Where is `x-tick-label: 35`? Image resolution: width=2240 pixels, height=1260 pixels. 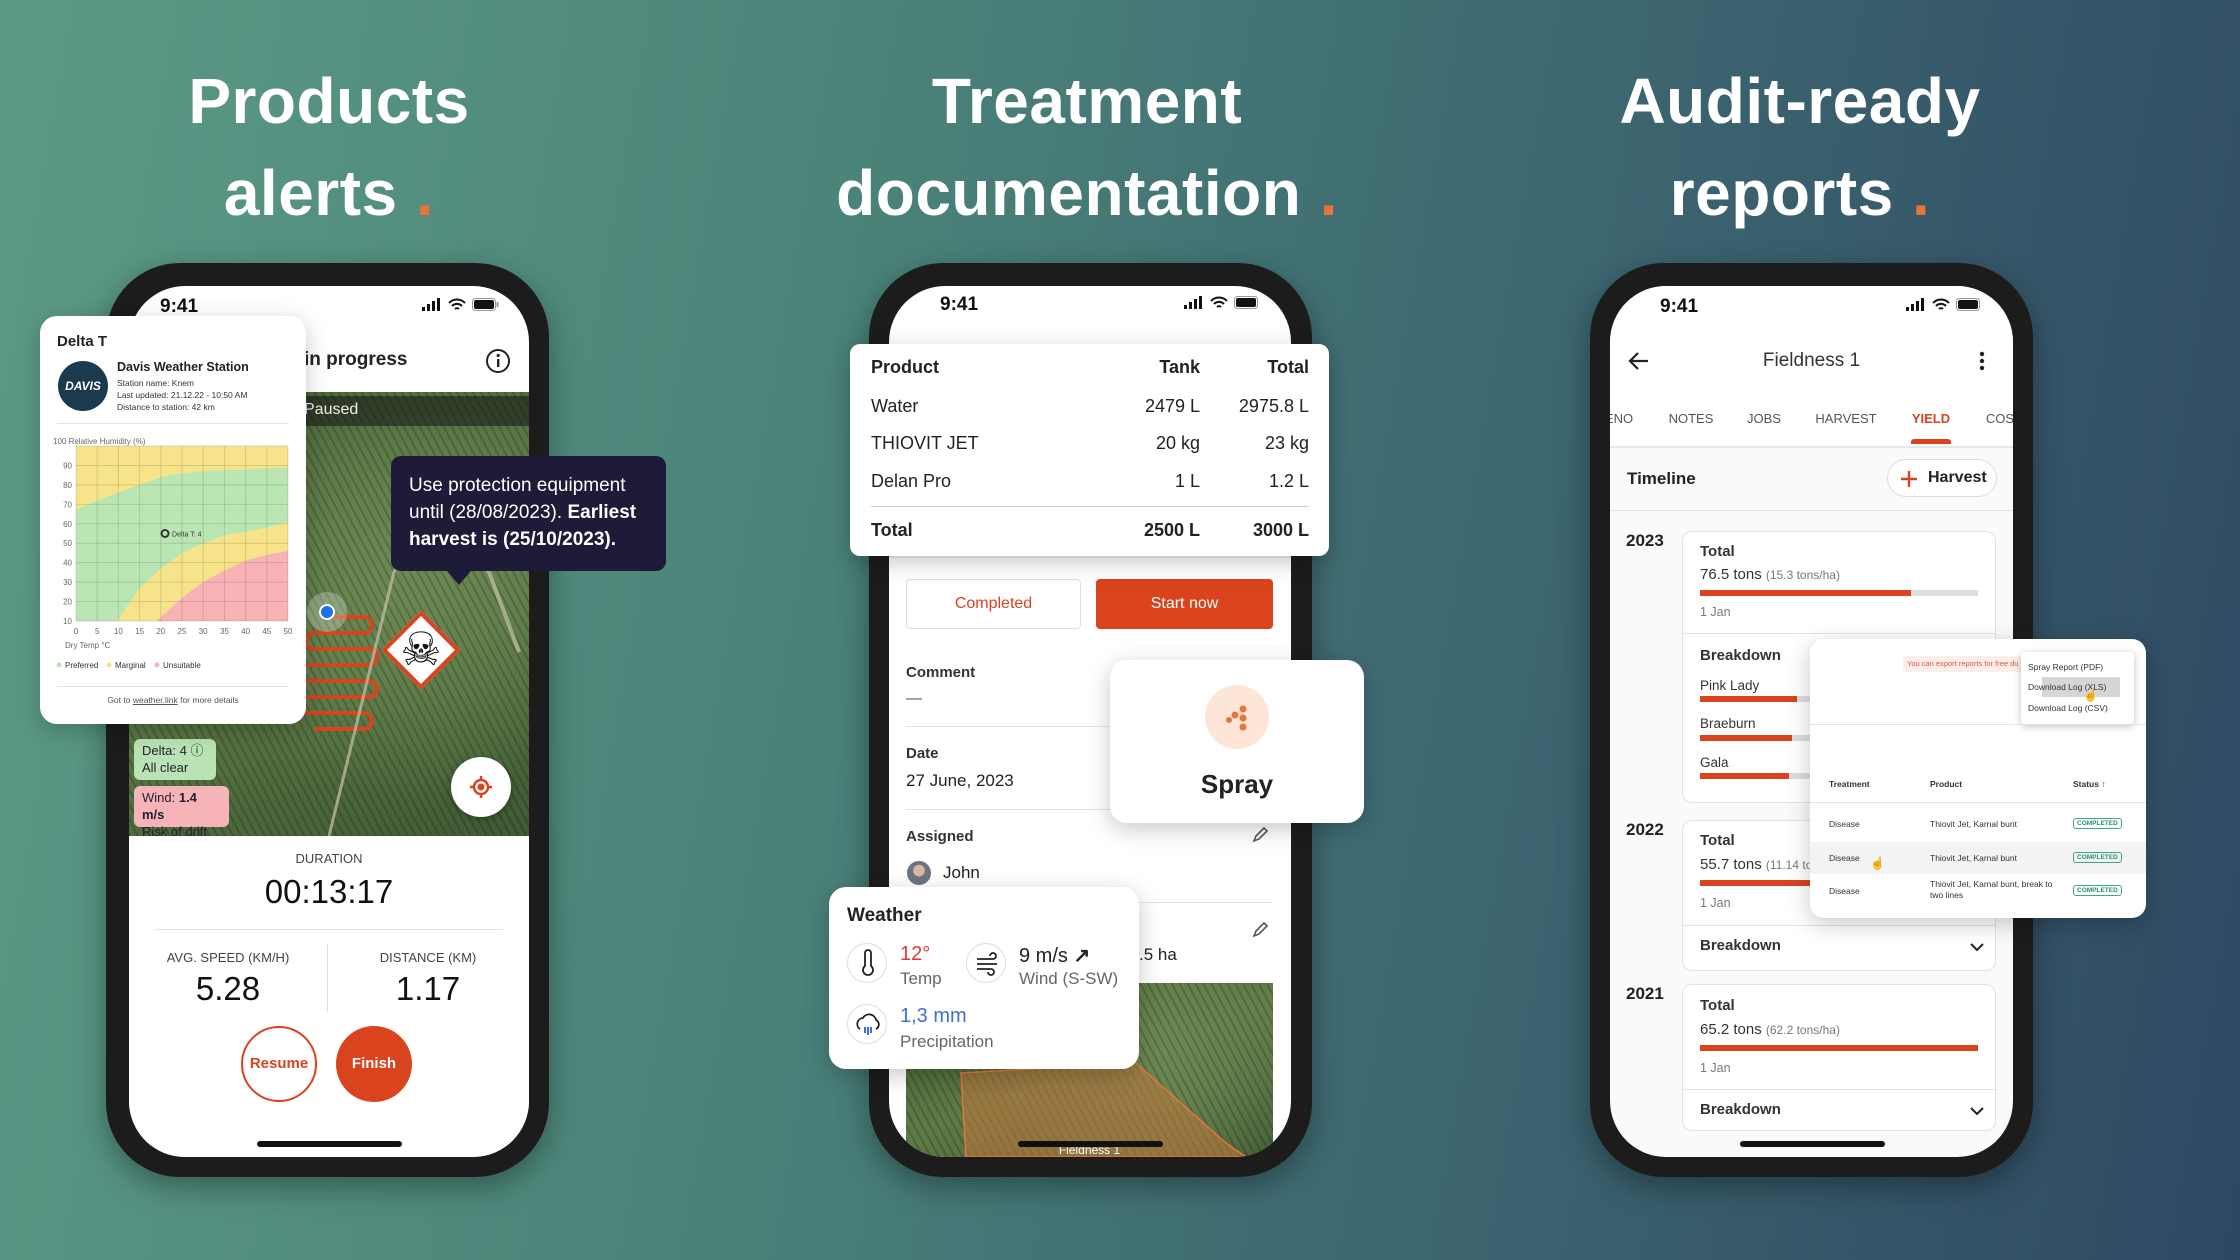
x-tick-label: 35 is located at coordinates (224, 631).